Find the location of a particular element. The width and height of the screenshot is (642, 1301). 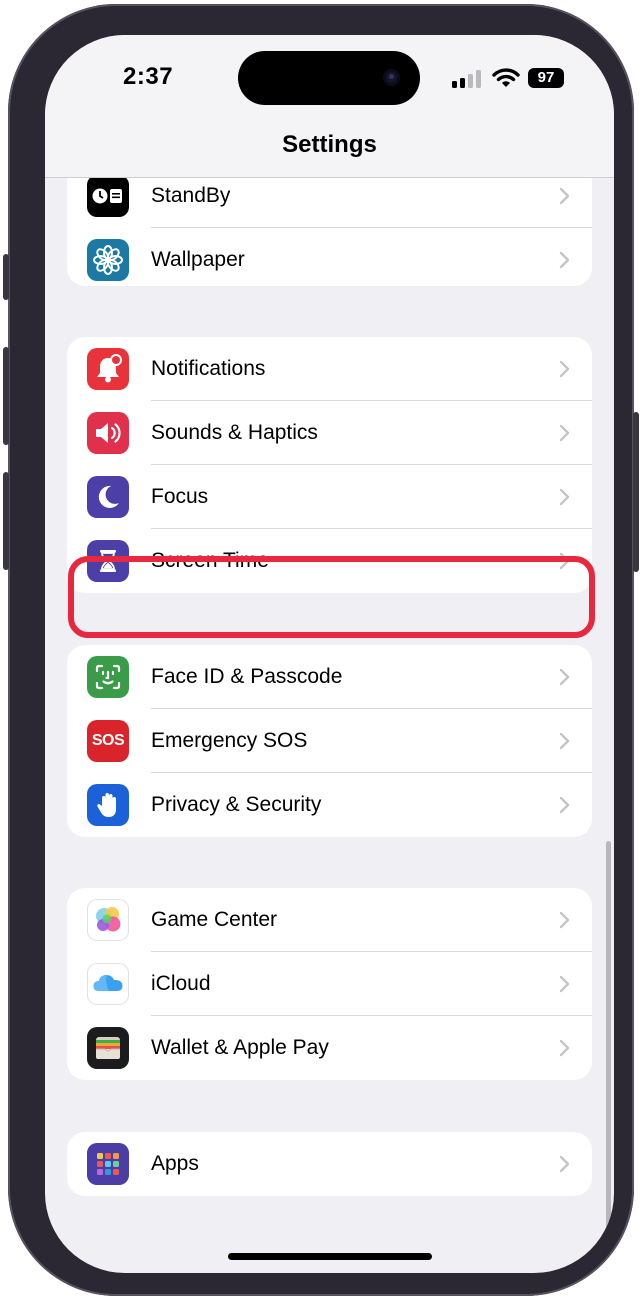

standby-icon is located at coordinates (108, 197).